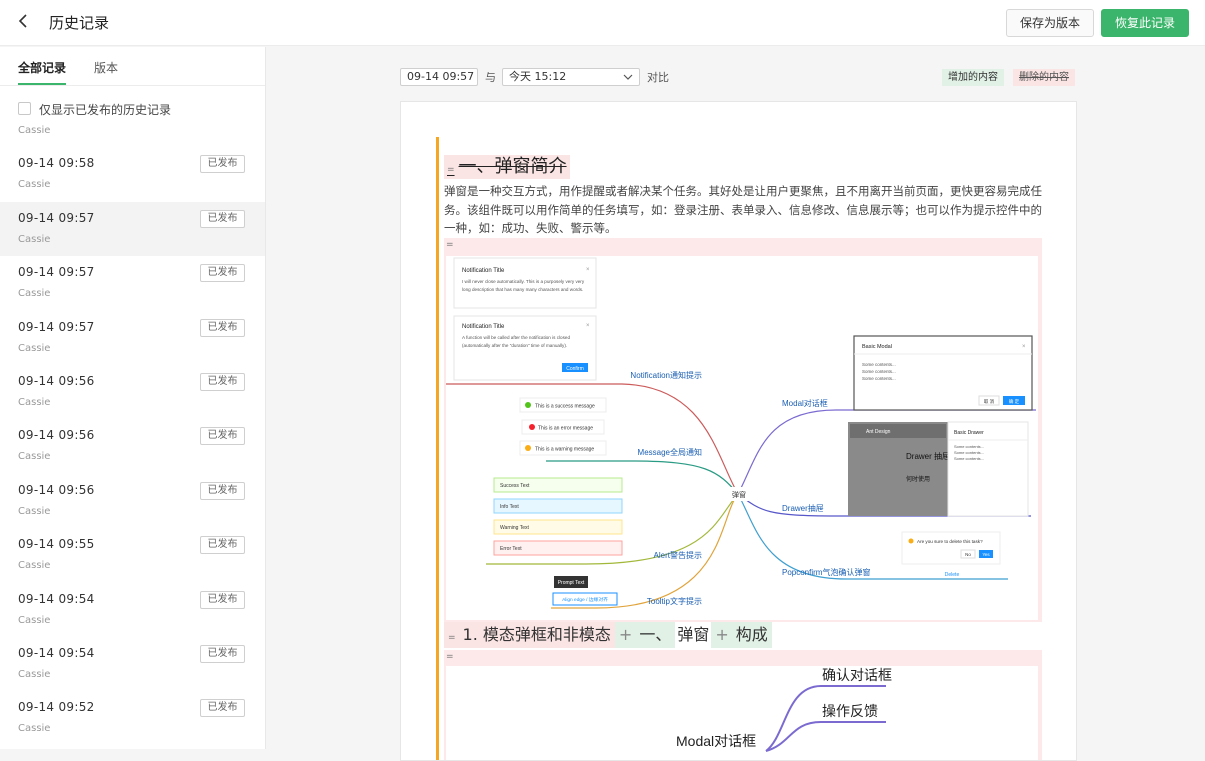 The image size is (1205, 761). I want to click on branch-message-label: Message全局通知, so click(670, 452).